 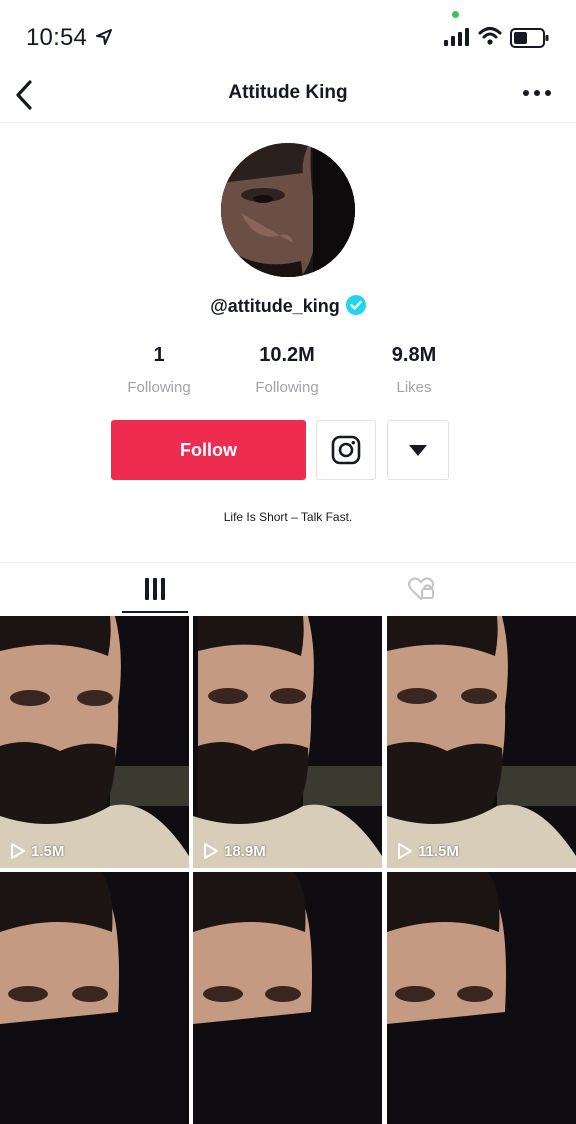 I want to click on page-title: Attitude King, so click(x=288, y=92).